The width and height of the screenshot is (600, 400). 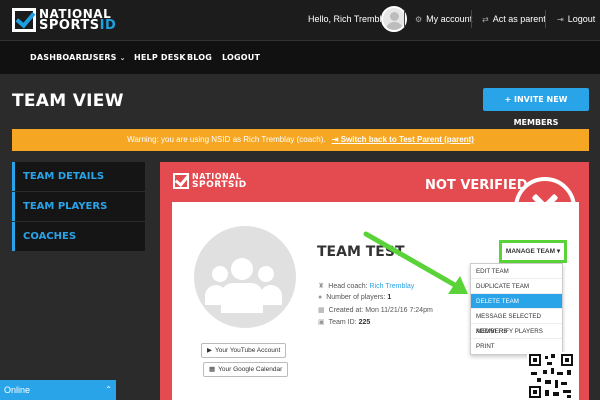 I want to click on manage-team-text: MANAGE TEAM, so click(x=530, y=251).